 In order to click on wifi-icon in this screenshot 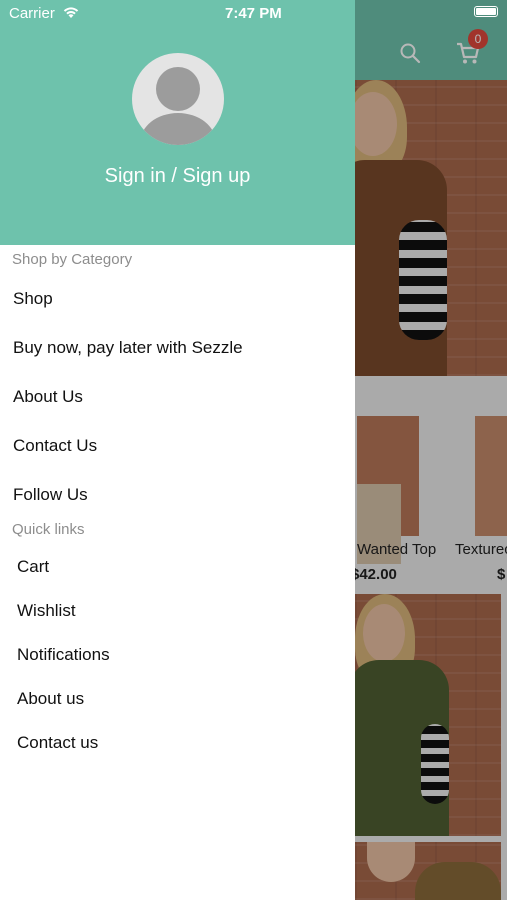, I will do `click(71, 12)`.